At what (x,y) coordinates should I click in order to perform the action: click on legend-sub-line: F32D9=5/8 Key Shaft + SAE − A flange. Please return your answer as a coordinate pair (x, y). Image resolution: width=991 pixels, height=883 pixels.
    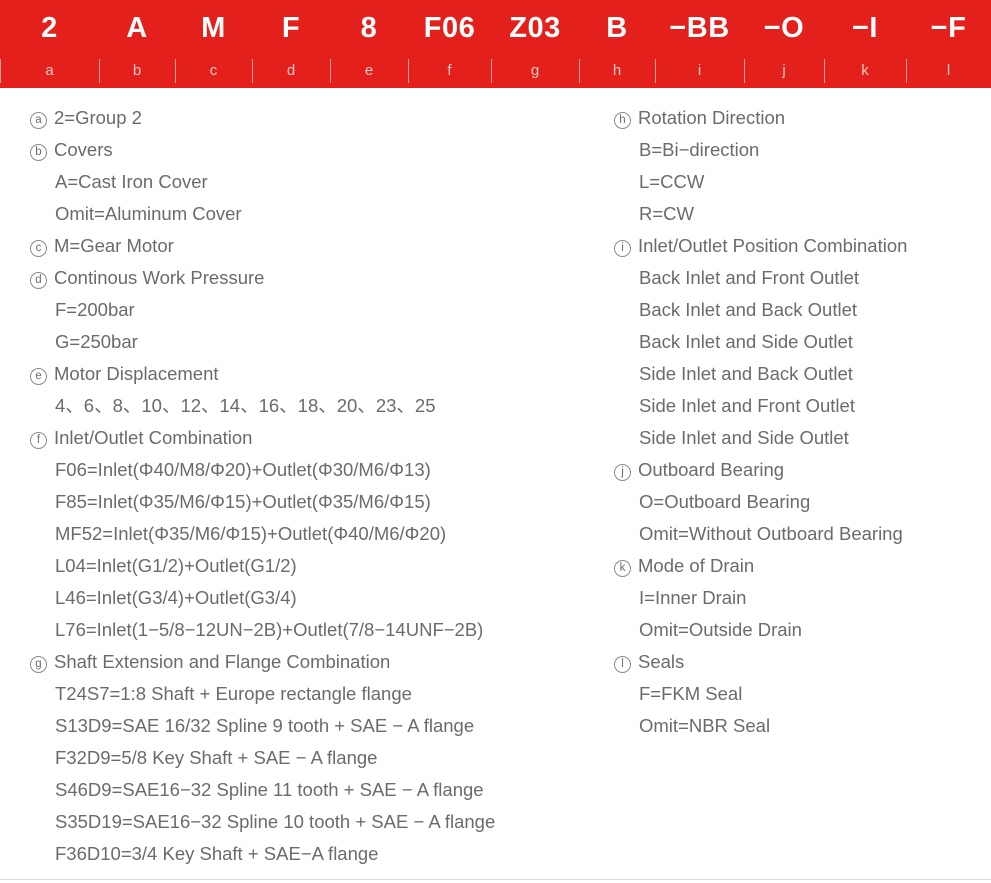
    Looking at the image, I should click on (216, 757).